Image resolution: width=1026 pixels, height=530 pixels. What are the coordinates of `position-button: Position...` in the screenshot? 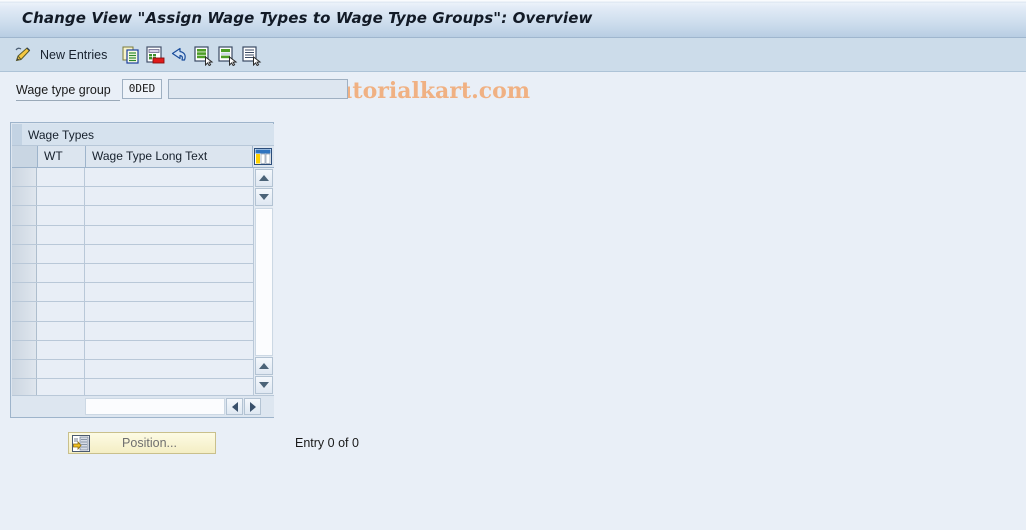 It's located at (142, 443).